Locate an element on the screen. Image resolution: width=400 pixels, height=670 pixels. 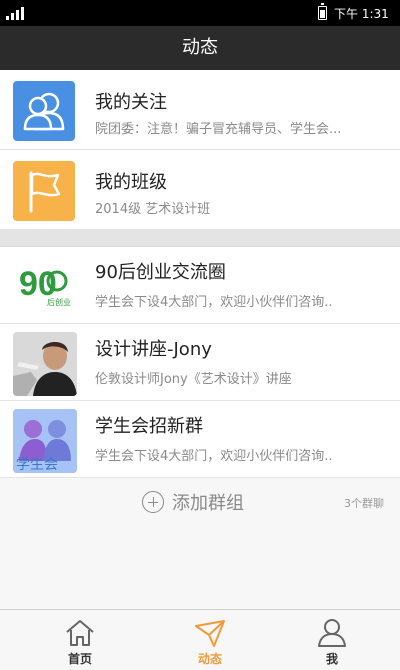
page-title: 动态 is located at coordinates (200, 48).